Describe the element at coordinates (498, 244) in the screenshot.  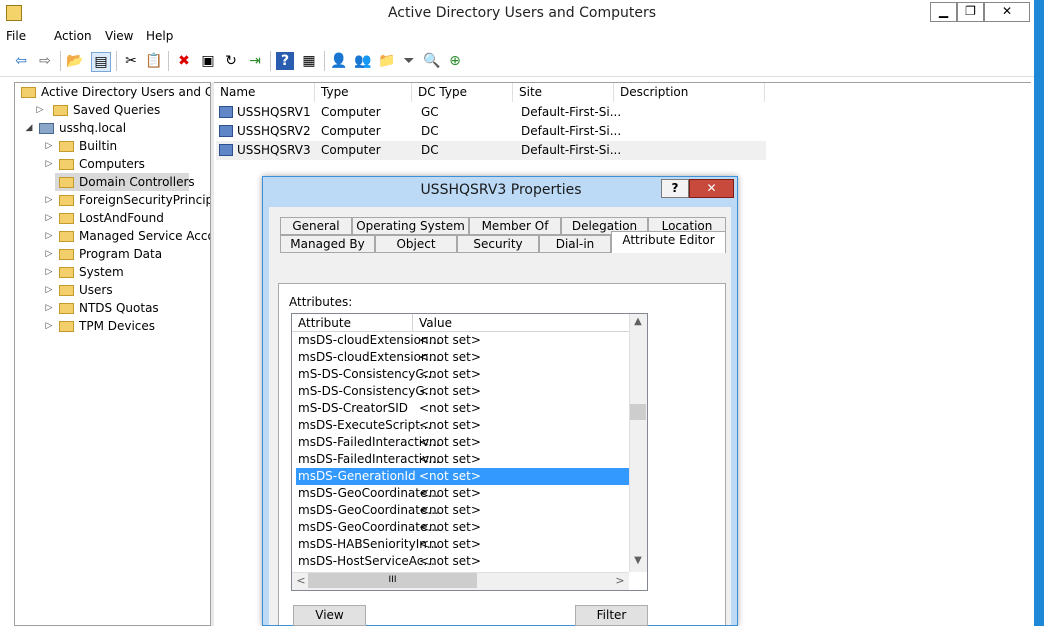
I see `tab-security: Security` at that location.